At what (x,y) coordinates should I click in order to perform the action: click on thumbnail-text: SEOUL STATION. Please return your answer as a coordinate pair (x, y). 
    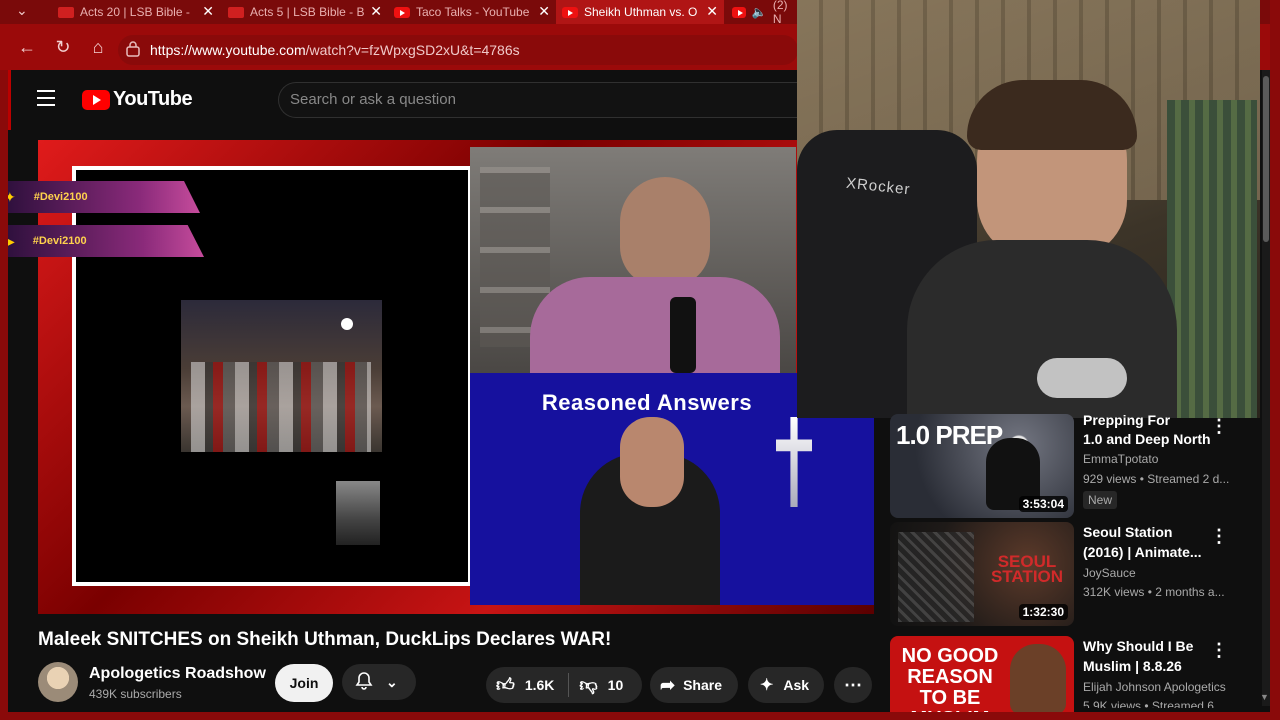
    Looking at the image, I should click on (1027, 569).